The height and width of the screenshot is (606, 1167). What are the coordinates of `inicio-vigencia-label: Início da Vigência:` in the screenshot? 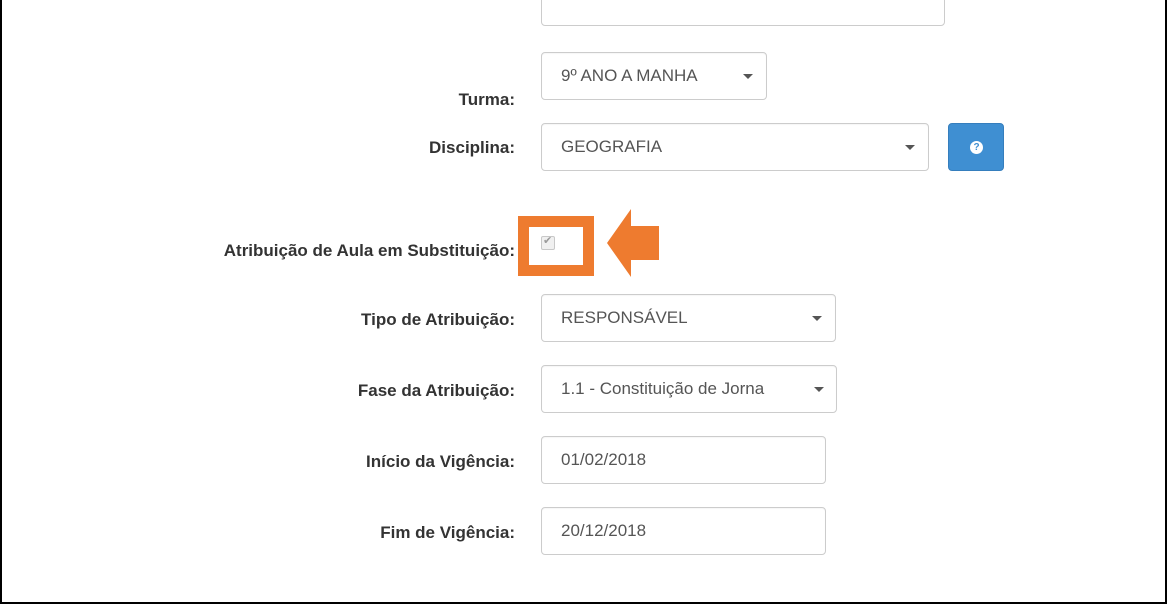 It's located at (440, 461).